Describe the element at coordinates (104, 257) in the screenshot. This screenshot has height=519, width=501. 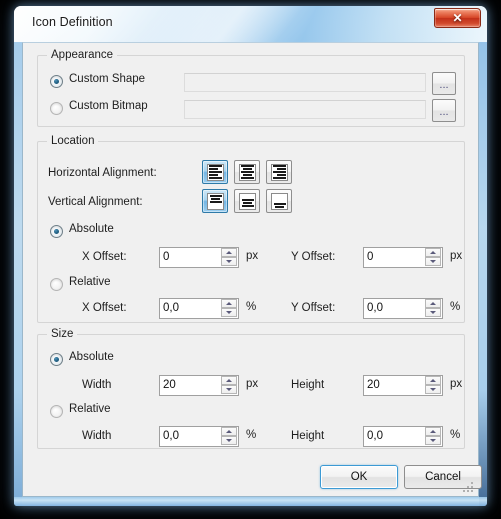
I see `label-location-absolute-x: X Offset:` at that location.